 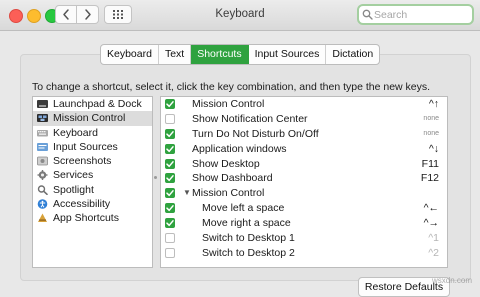 I want to click on tab-dictation: Dictation, so click(x=352, y=54).